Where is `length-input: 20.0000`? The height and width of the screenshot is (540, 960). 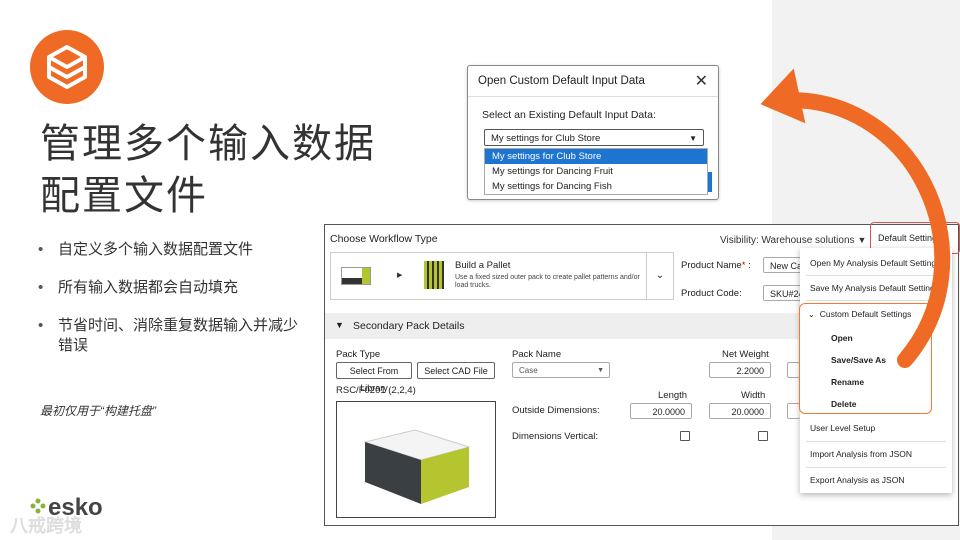
length-input: 20.0000 is located at coordinates (661, 411).